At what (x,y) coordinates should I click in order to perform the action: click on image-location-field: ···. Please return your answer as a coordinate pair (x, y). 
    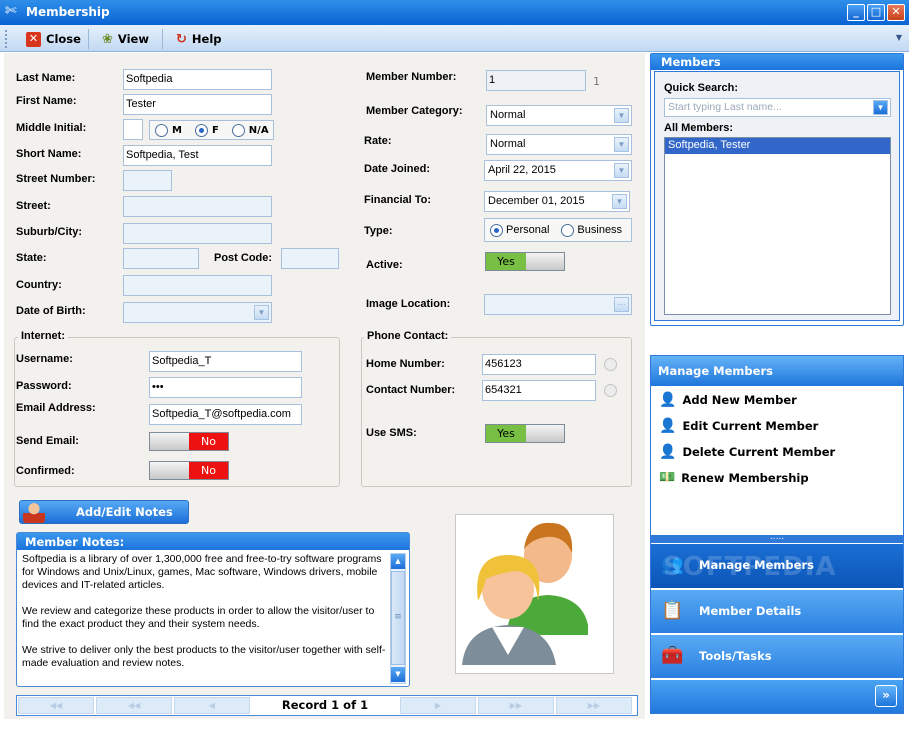
    Looking at the image, I should click on (558, 304).